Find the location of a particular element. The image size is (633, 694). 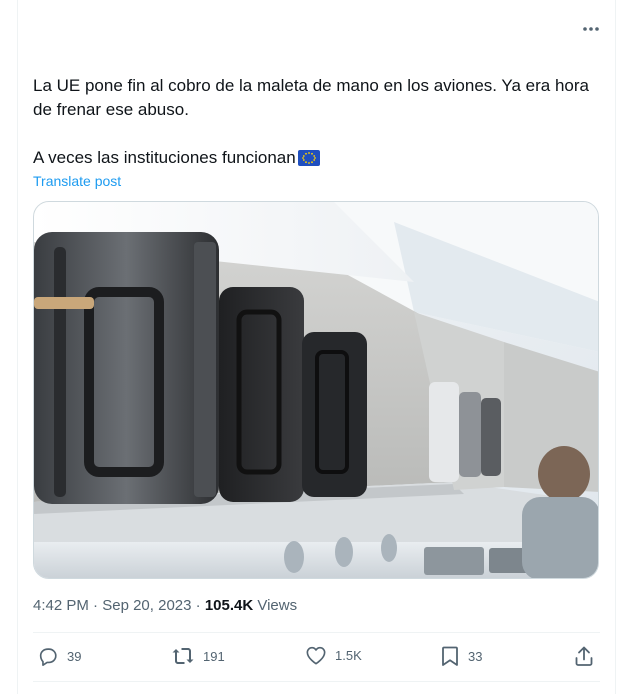

translate-post-link: Translate post is located at coordinates (77, 181).